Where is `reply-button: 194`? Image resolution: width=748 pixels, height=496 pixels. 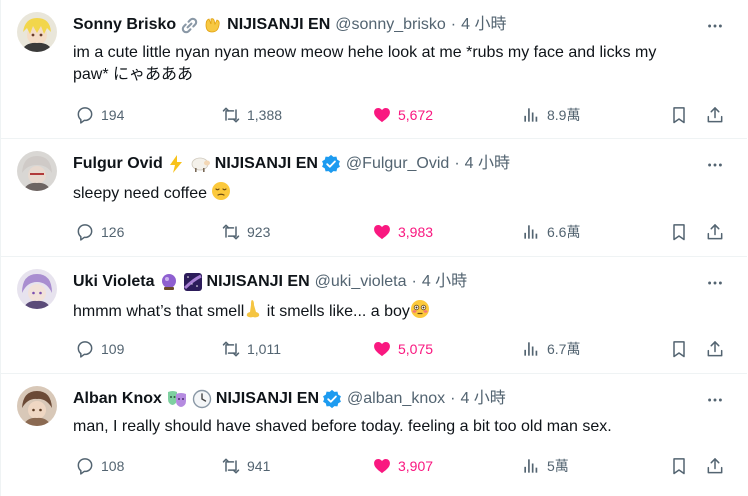 reply-button: 194 is located at coordinates (99, 115).